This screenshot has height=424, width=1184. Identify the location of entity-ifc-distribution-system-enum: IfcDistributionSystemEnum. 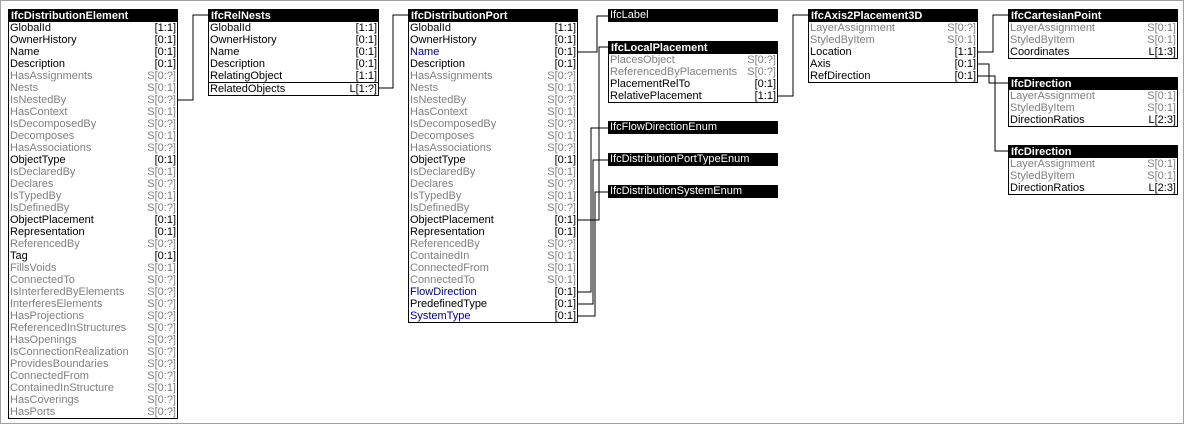
(693, 191).